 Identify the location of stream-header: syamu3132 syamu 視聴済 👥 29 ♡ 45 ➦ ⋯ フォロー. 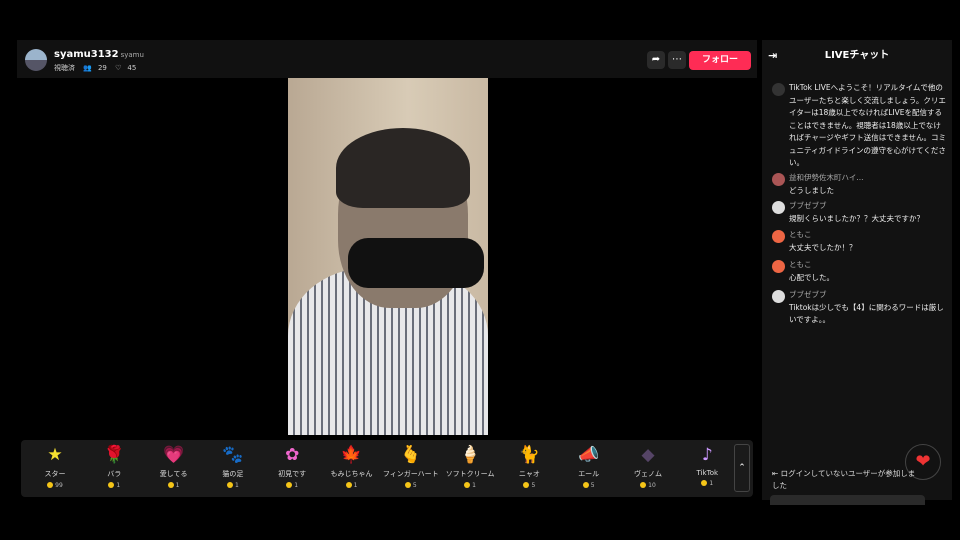
(387, 59).